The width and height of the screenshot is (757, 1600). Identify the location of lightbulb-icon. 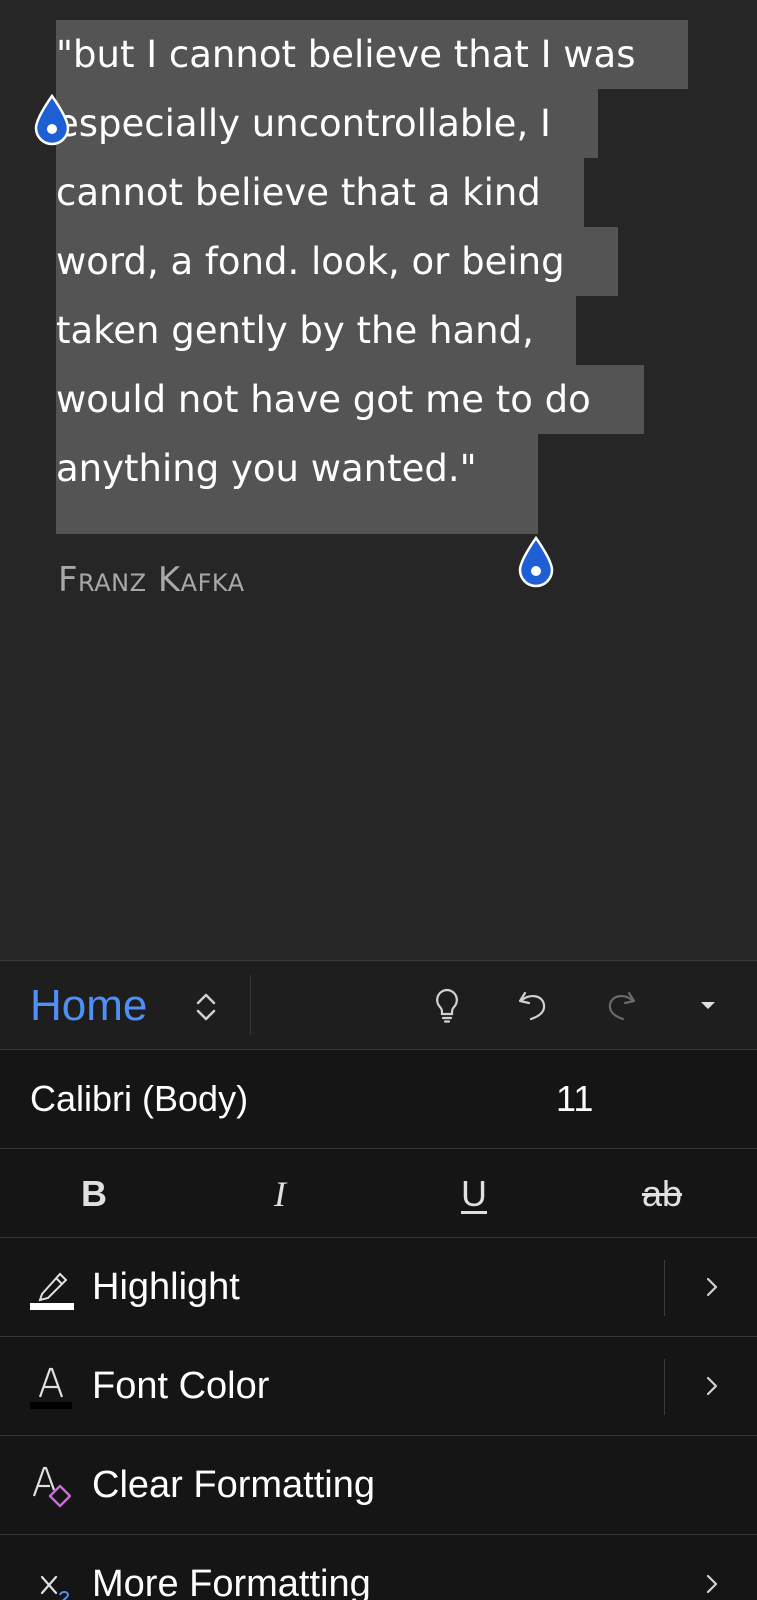
(447, 1005).